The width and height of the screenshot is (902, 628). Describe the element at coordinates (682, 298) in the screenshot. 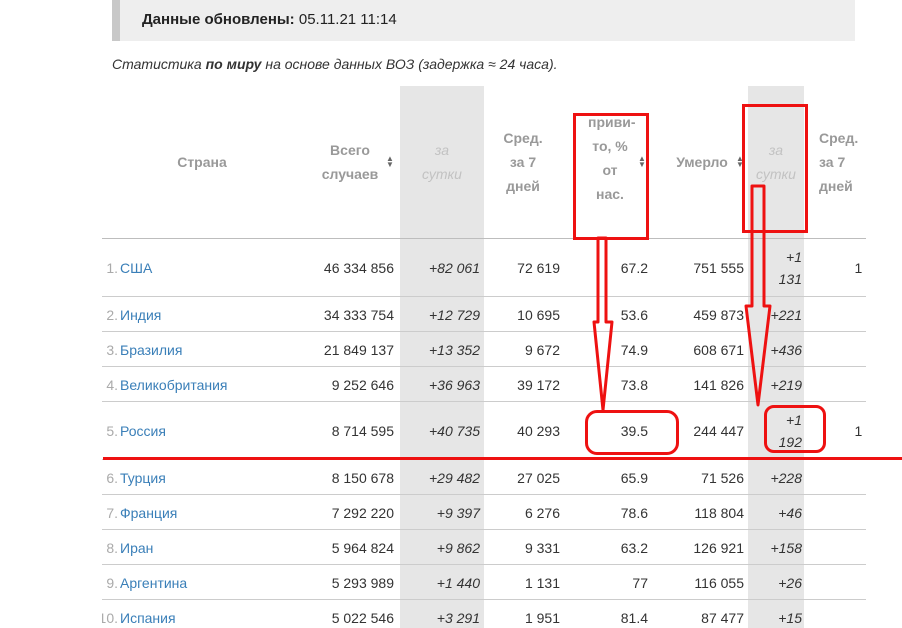

I see `annotation-arrows` at that location.